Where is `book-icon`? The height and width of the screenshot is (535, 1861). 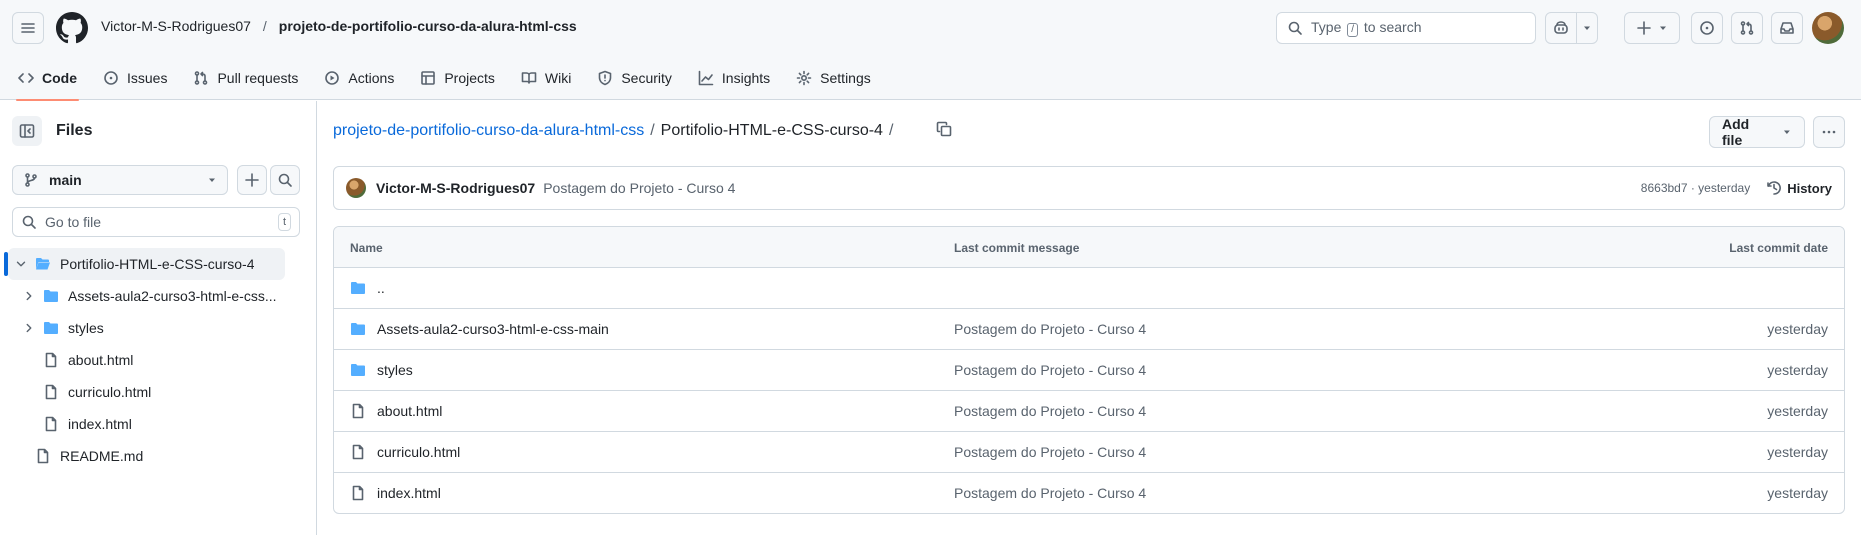
book-icon is located at coordinates (529, 78).